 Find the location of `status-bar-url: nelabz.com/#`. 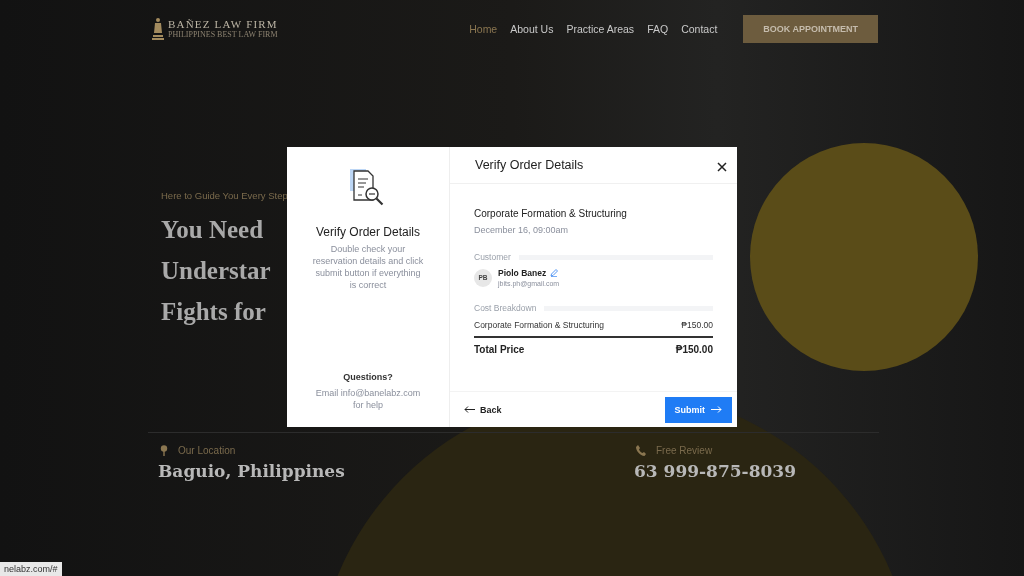

status-bar-url: nelabz.com/# is located at coordinates (31, 569).